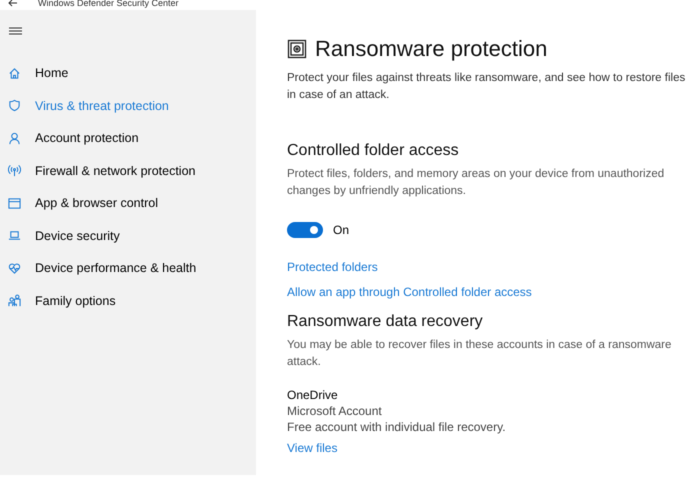  I want to click on shield-icon, so click(14, 105).